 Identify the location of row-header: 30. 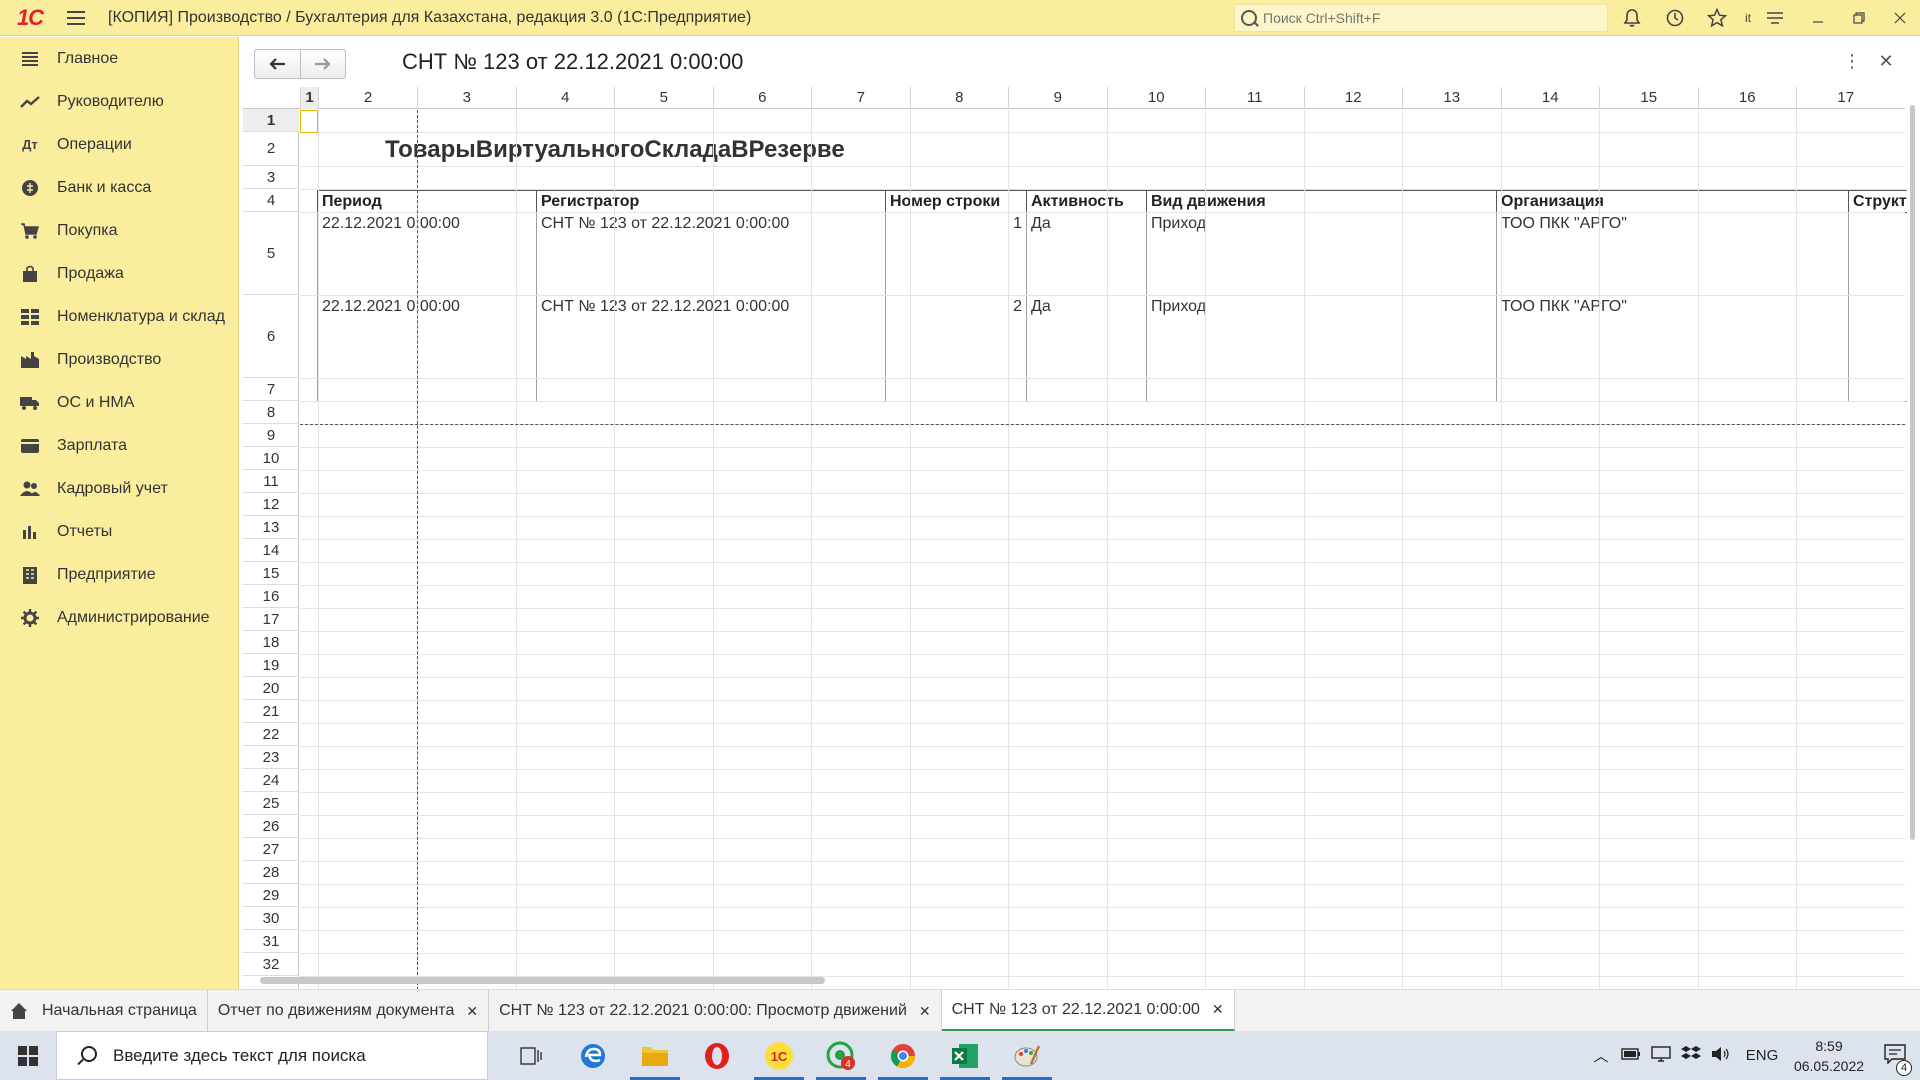
(271, 918).